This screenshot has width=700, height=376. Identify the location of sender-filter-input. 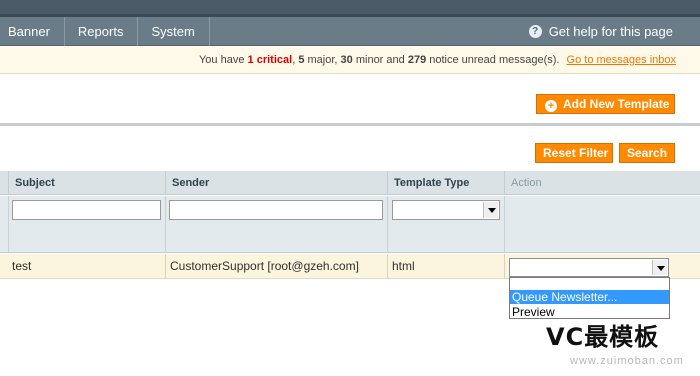
(276, 210).